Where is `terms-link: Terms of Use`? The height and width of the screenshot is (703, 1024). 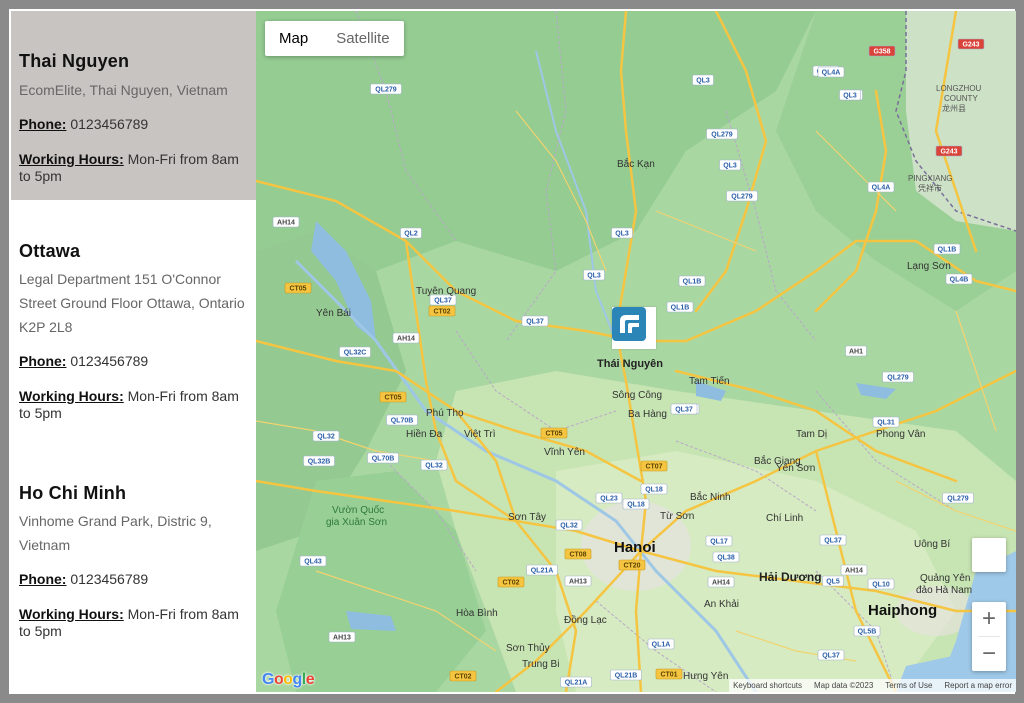 terms-link: Terms of Use is located at coordinates (908, 685).